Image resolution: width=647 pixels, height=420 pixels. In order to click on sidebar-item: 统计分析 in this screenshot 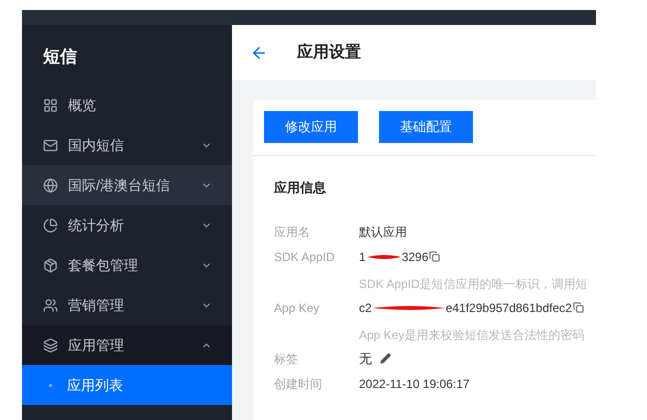, I will do `click(127, 225)`.